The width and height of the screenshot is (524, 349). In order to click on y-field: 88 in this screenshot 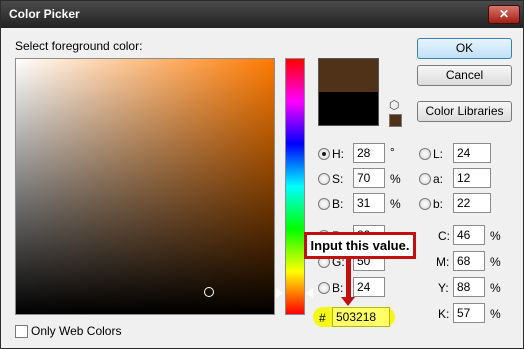, I will do `click(469, 287)`.